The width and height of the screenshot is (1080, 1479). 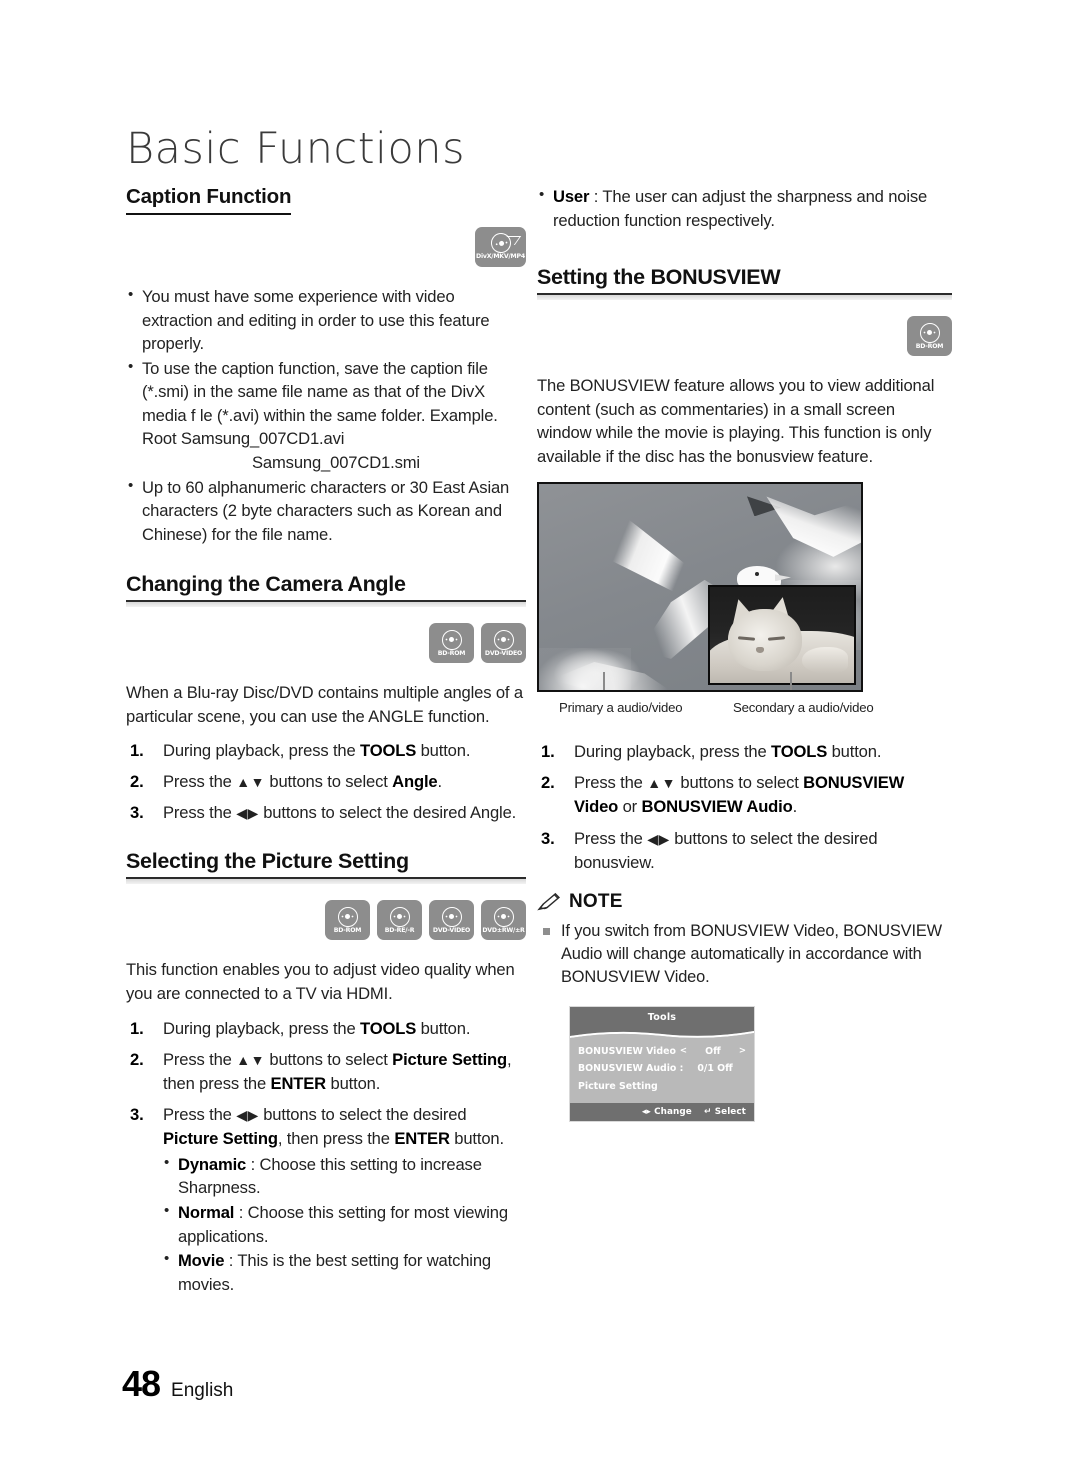 What do you see at coordinates (662, 1052) in the screenshot?
I see `osd-row-bonusview-video: BONUSVIEW Video < Off >` at bounding box center [662, 1052].